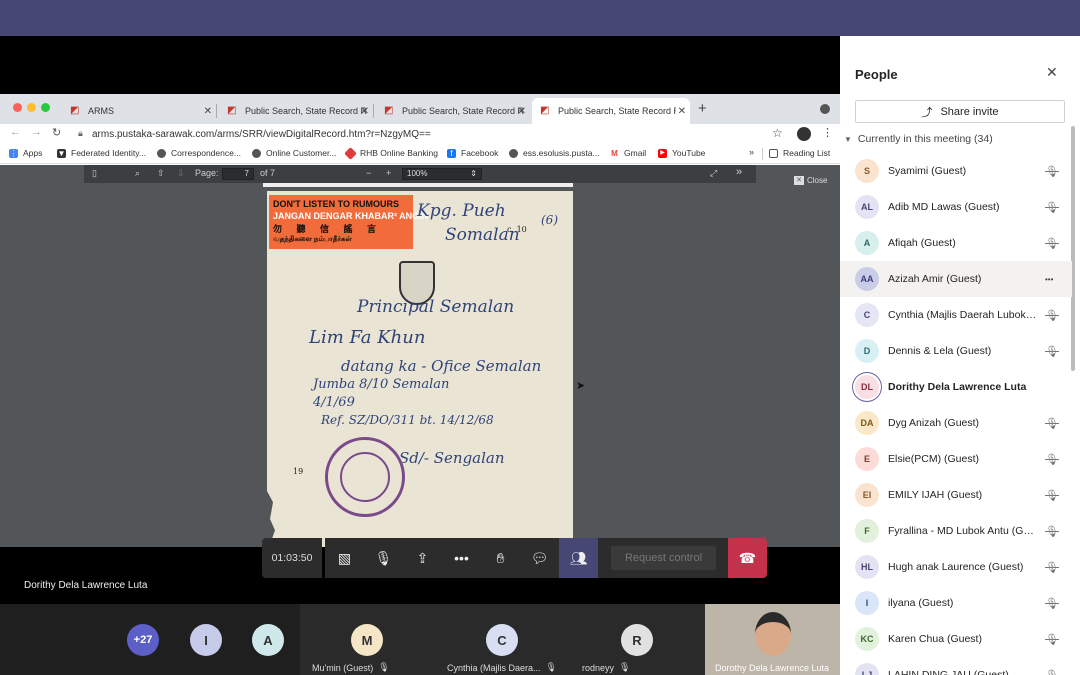  I want to click on reading-list-button: Reading List, so click(799, 153).